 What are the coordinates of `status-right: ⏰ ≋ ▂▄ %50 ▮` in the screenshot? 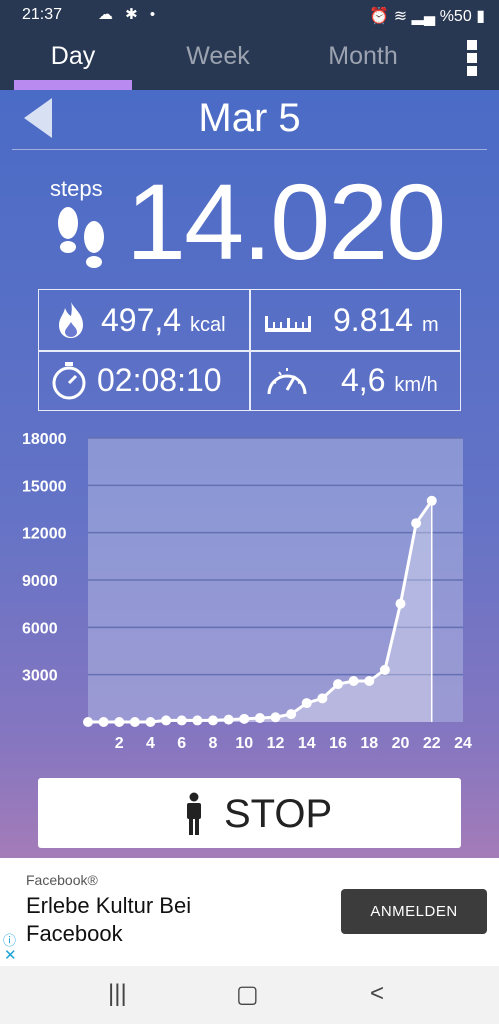 It's located at (427, 16).